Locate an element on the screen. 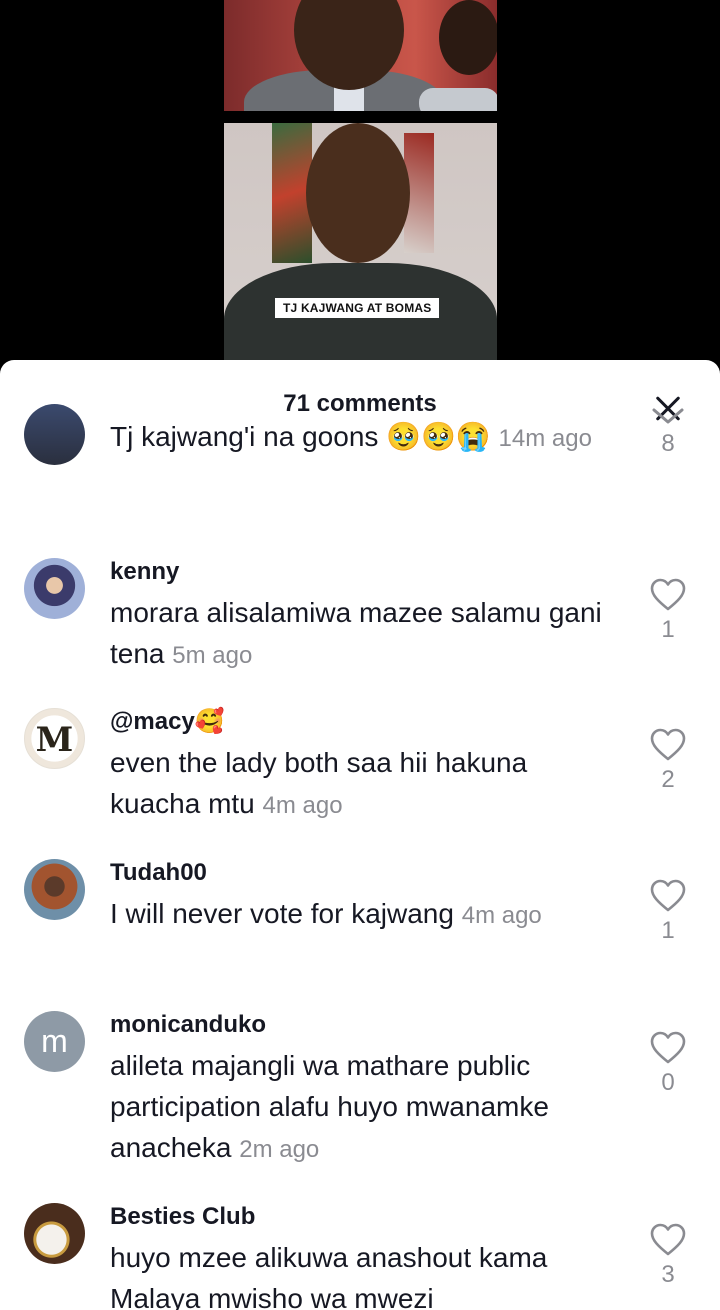  avatar-letter: m is located at coordinates (54, 1041).